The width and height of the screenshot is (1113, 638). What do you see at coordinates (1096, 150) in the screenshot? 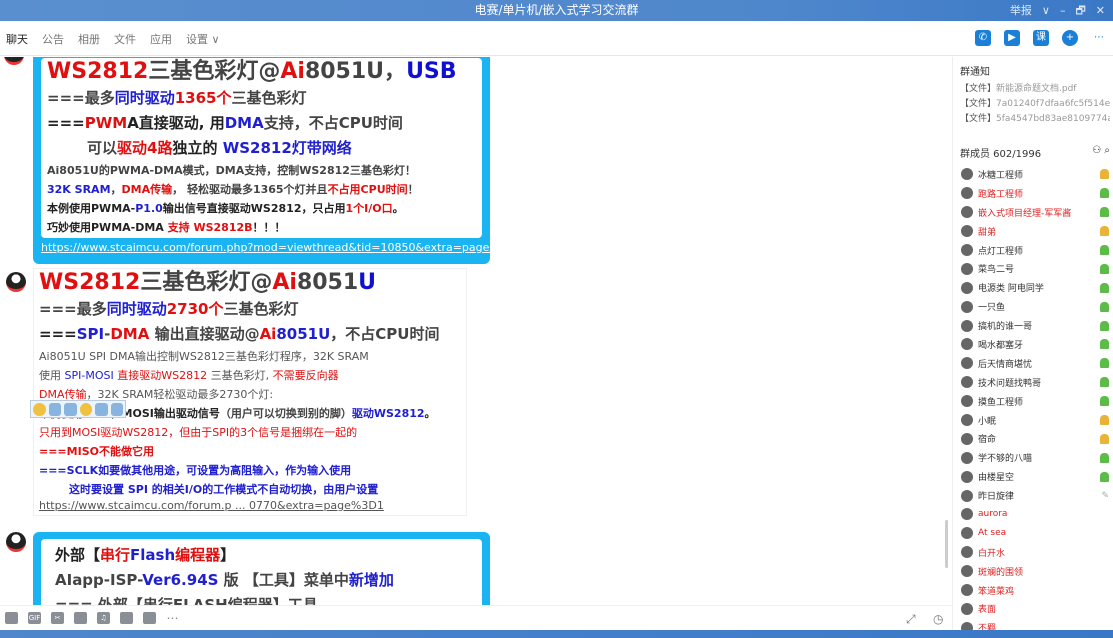
I see `add-member-icon: ⚇` at bounding box center [1096, 150].